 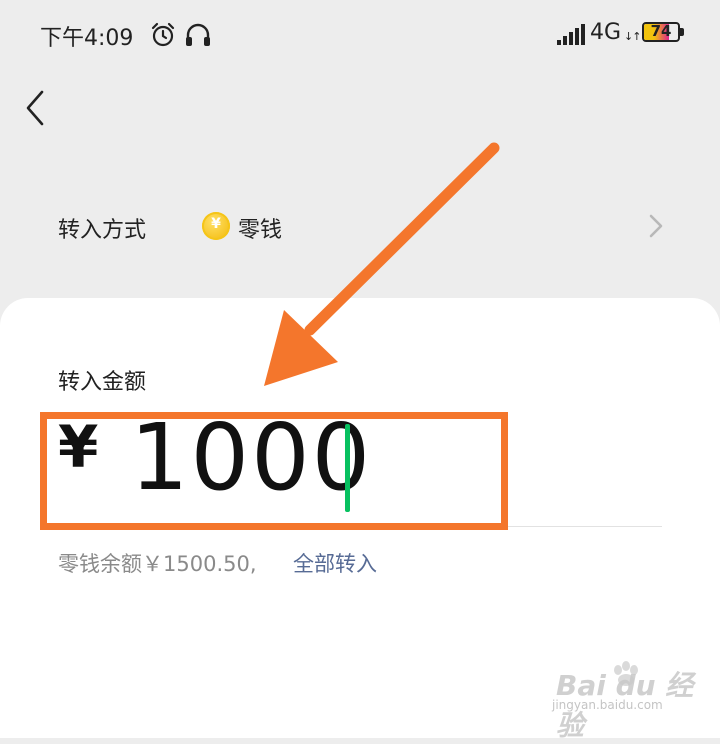 What do you see at coordinates (157, 564) in the screenshot?
I see `balance-text: 零钱余额￥1500.50,` at bounding box center [157, 564].